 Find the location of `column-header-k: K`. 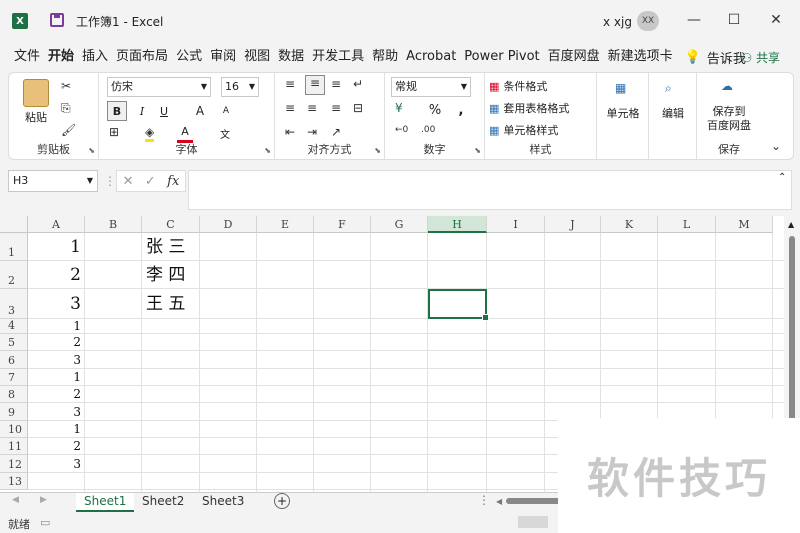

column-header-k: K is located at coordinates (629, 224).